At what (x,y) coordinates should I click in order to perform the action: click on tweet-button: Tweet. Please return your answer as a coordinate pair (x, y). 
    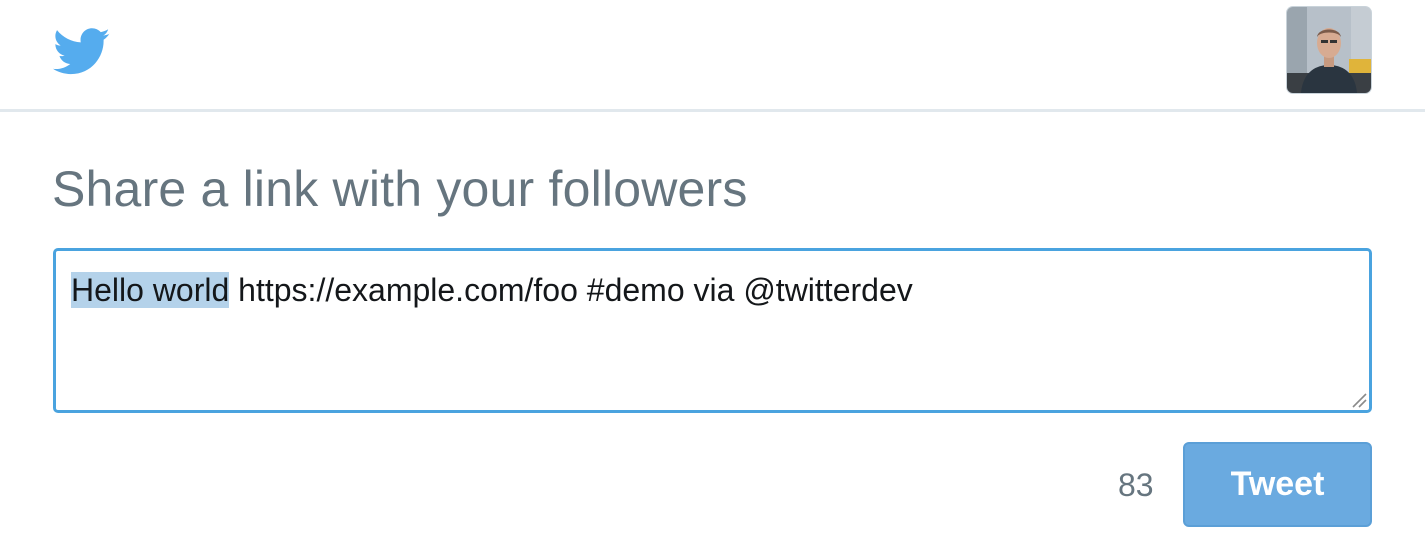
    Looking at the image, I should click on (1277, 484).